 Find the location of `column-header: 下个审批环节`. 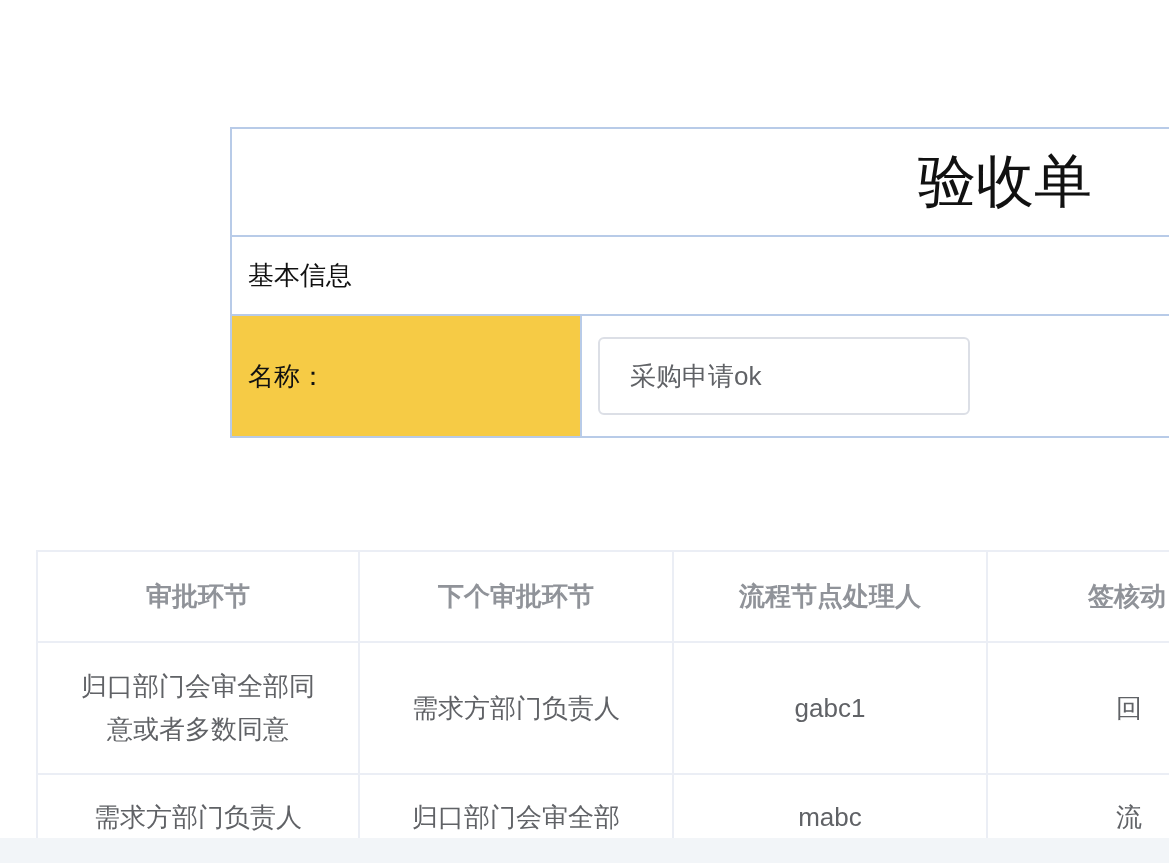

column-header: 下个审批环节 is located at coordinates (516, 596).